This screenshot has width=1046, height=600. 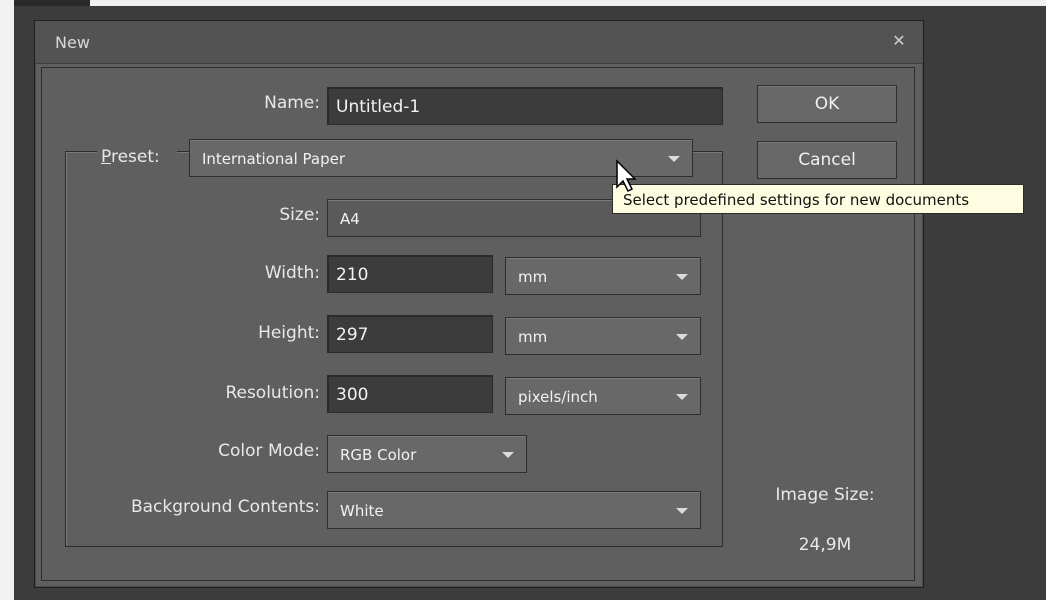 What do you see at coordinates (533, 337) in the screenshot?
I see `height-unit-value: mm` at bounding box center [533, 337].